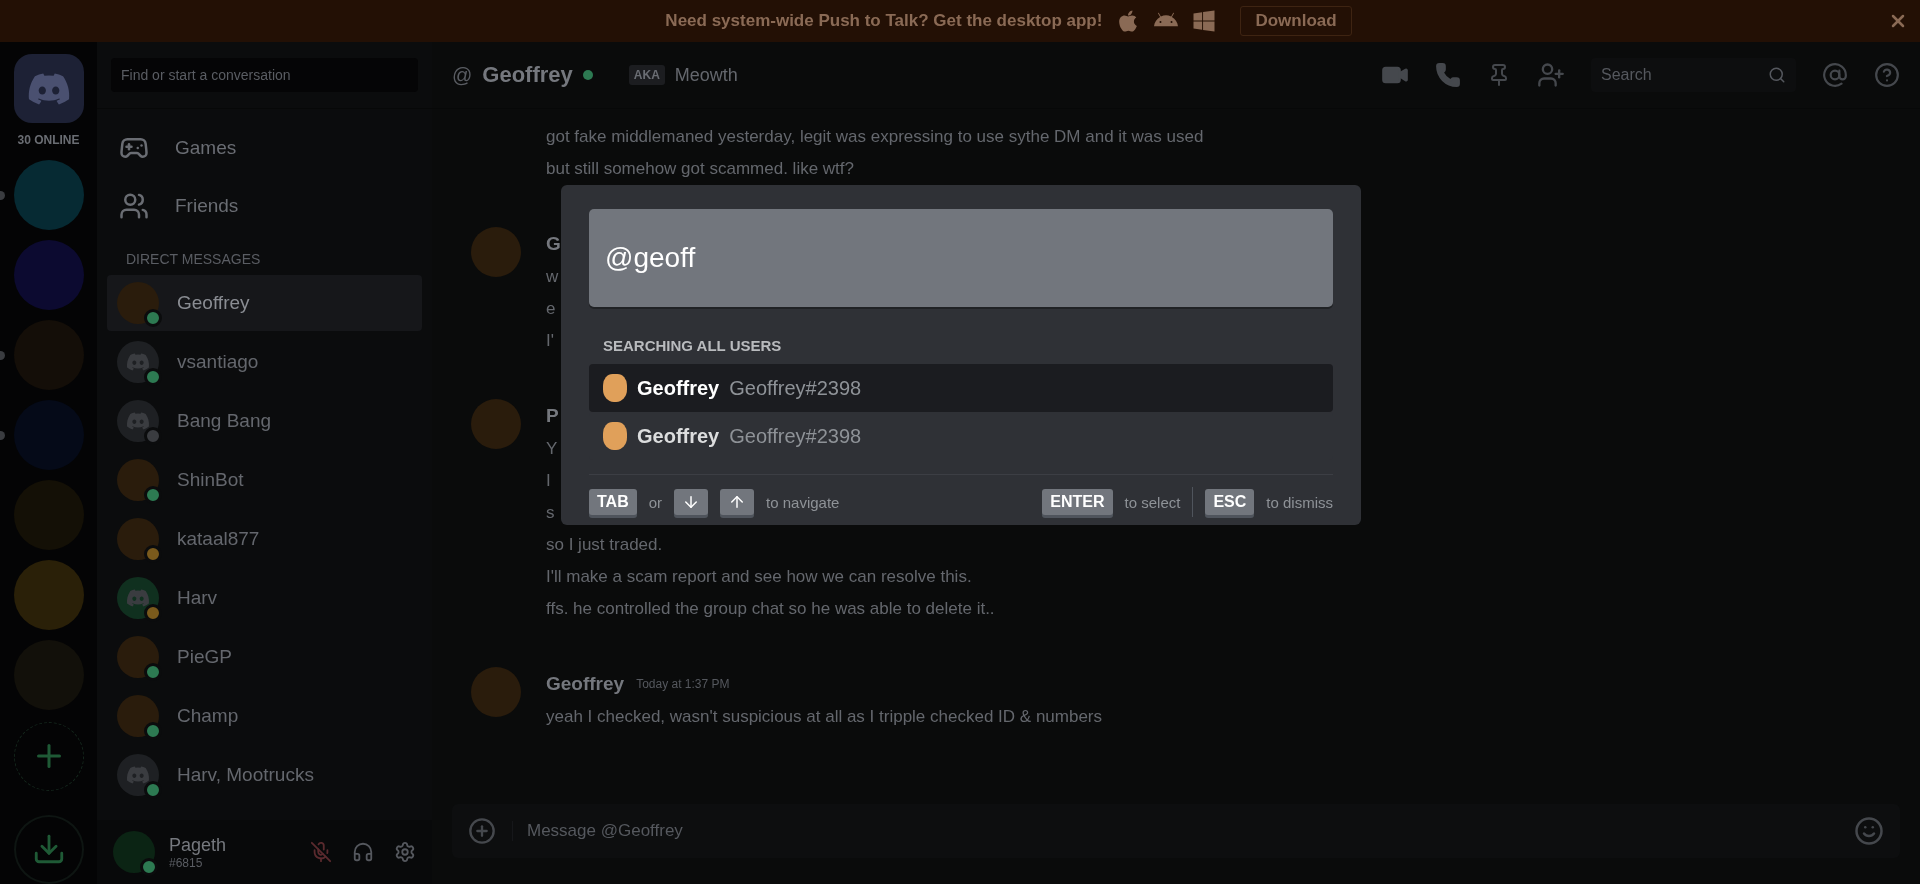  What do you see at coordinates (321, 852) in the screenshot?
I see `microphone-icon` at bounding box center [321, 852].